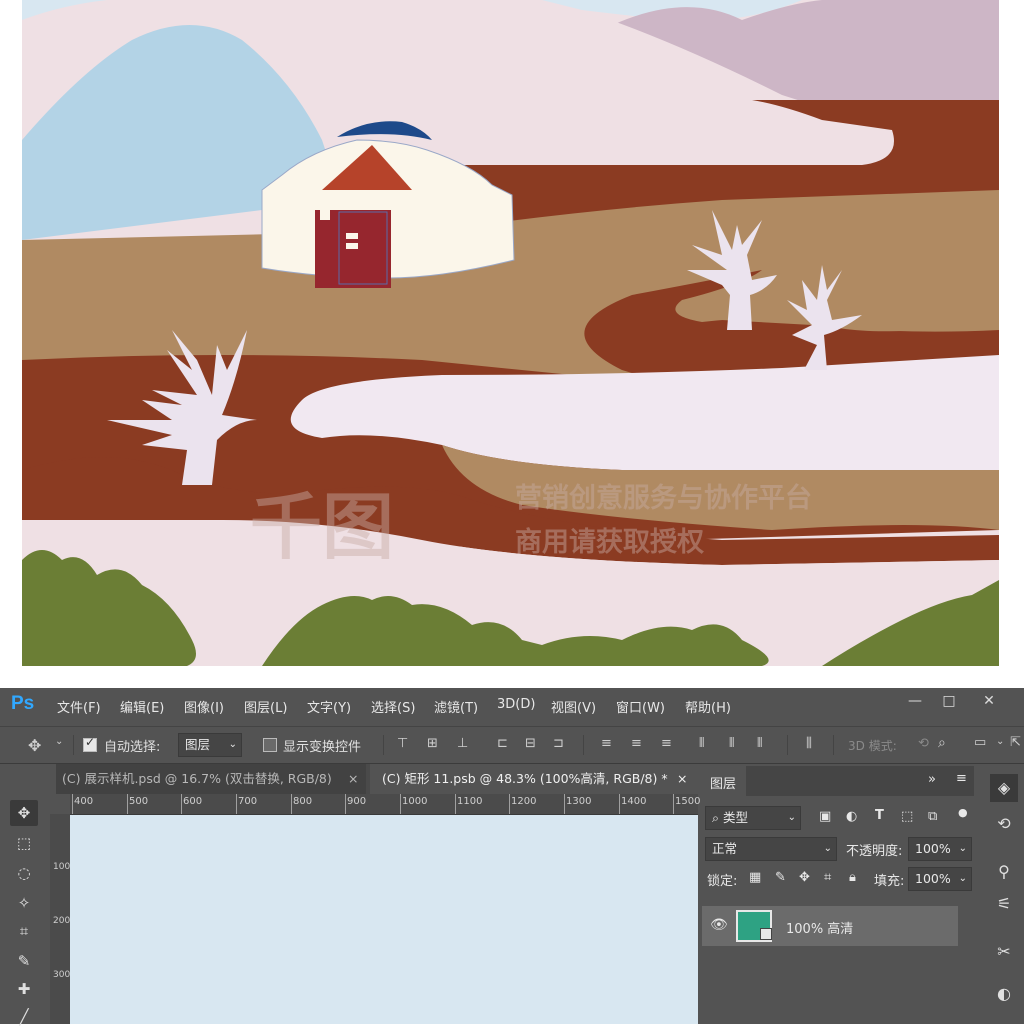  Describe the element at coordinates (731, 743) in the screenshot. I see `distribute-hcenter-icon: ⫴` at that location.